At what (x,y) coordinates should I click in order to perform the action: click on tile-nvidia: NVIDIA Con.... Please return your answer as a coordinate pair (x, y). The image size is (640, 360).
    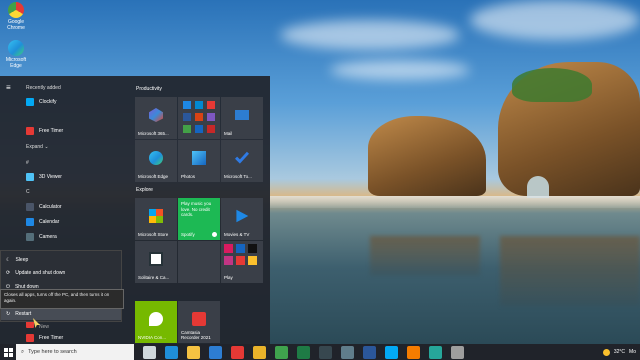
    Looking at the image, I should click on (156, 322).